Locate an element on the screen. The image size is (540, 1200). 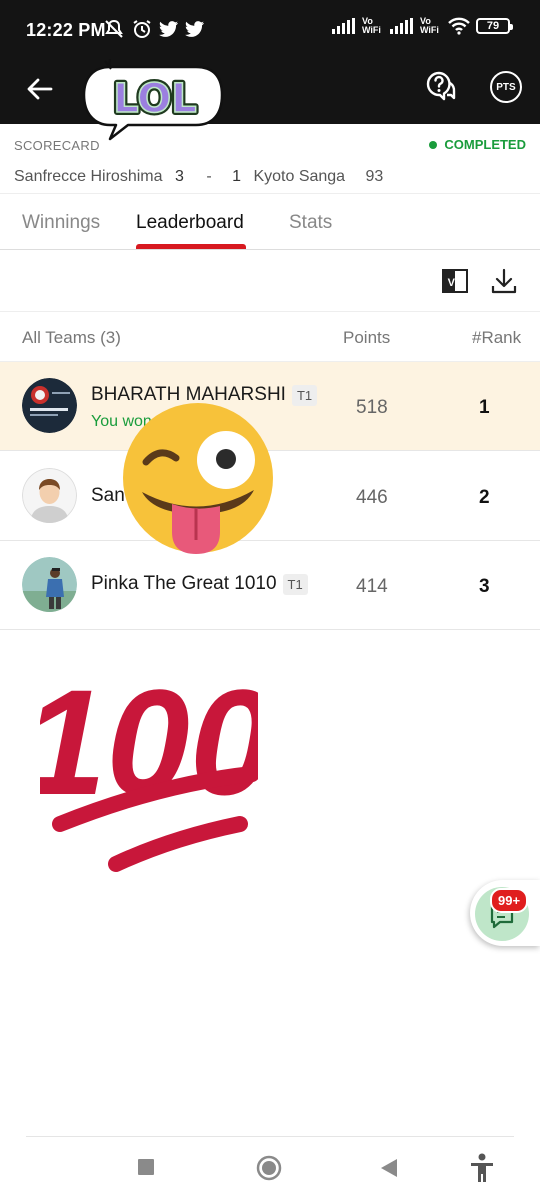
match-status: COMPLETED is located at coordinates (477, 144).